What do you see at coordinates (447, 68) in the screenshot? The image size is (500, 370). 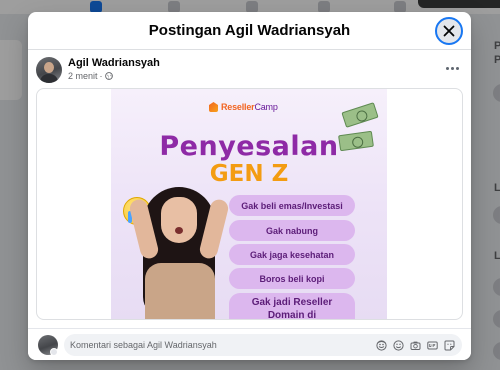 I see `more-options-icon` at bounding box center [447, 68].